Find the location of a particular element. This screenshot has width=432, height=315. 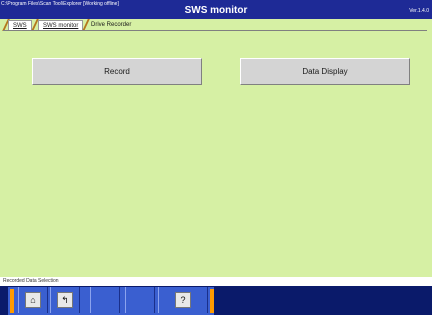

status-bar: Recorded Data Selection is located at coordinates (216, 281).